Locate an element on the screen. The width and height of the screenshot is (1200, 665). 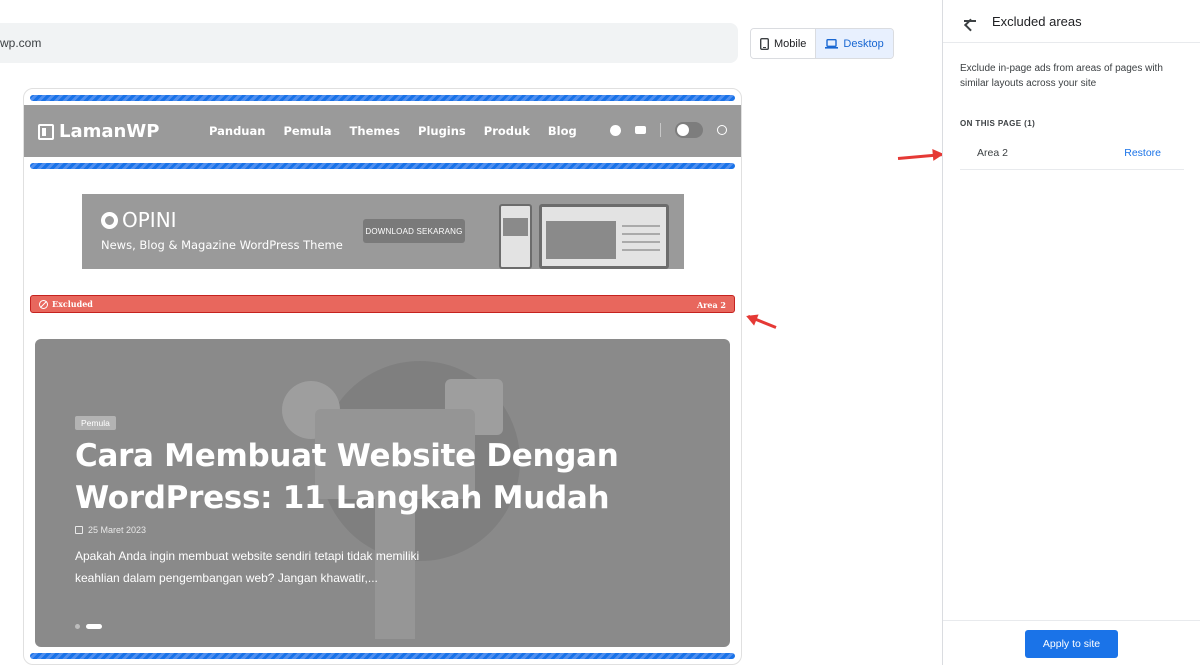
facebook-icon is located at coordinates (615, 130).